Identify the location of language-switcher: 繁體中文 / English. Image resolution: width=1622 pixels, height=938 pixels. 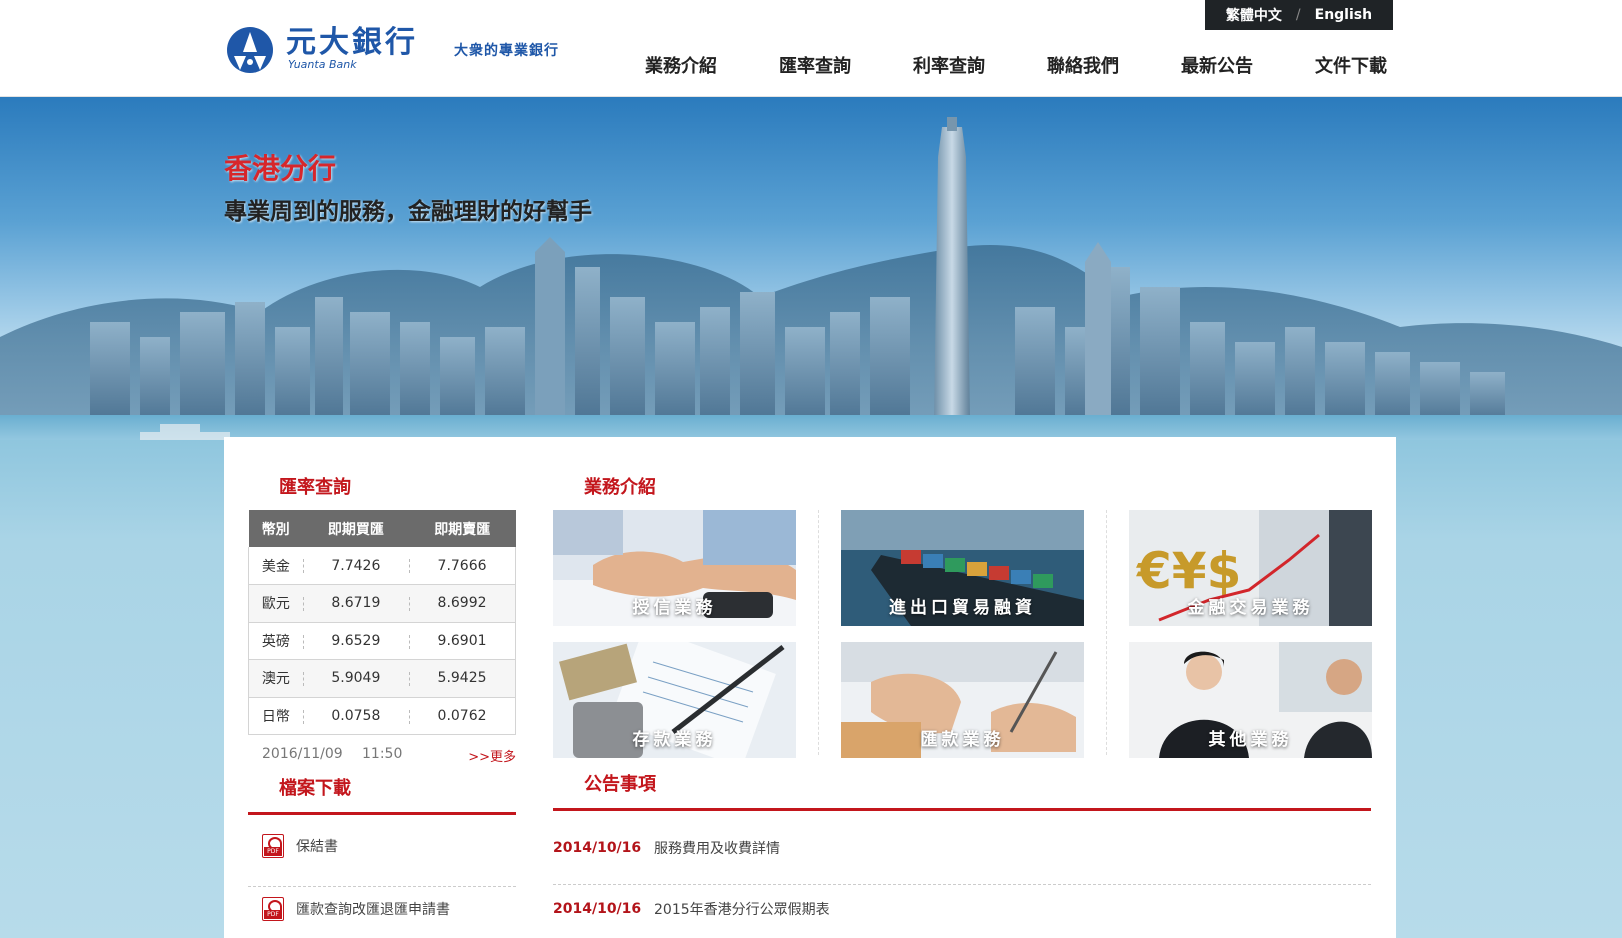
(1299, 15).